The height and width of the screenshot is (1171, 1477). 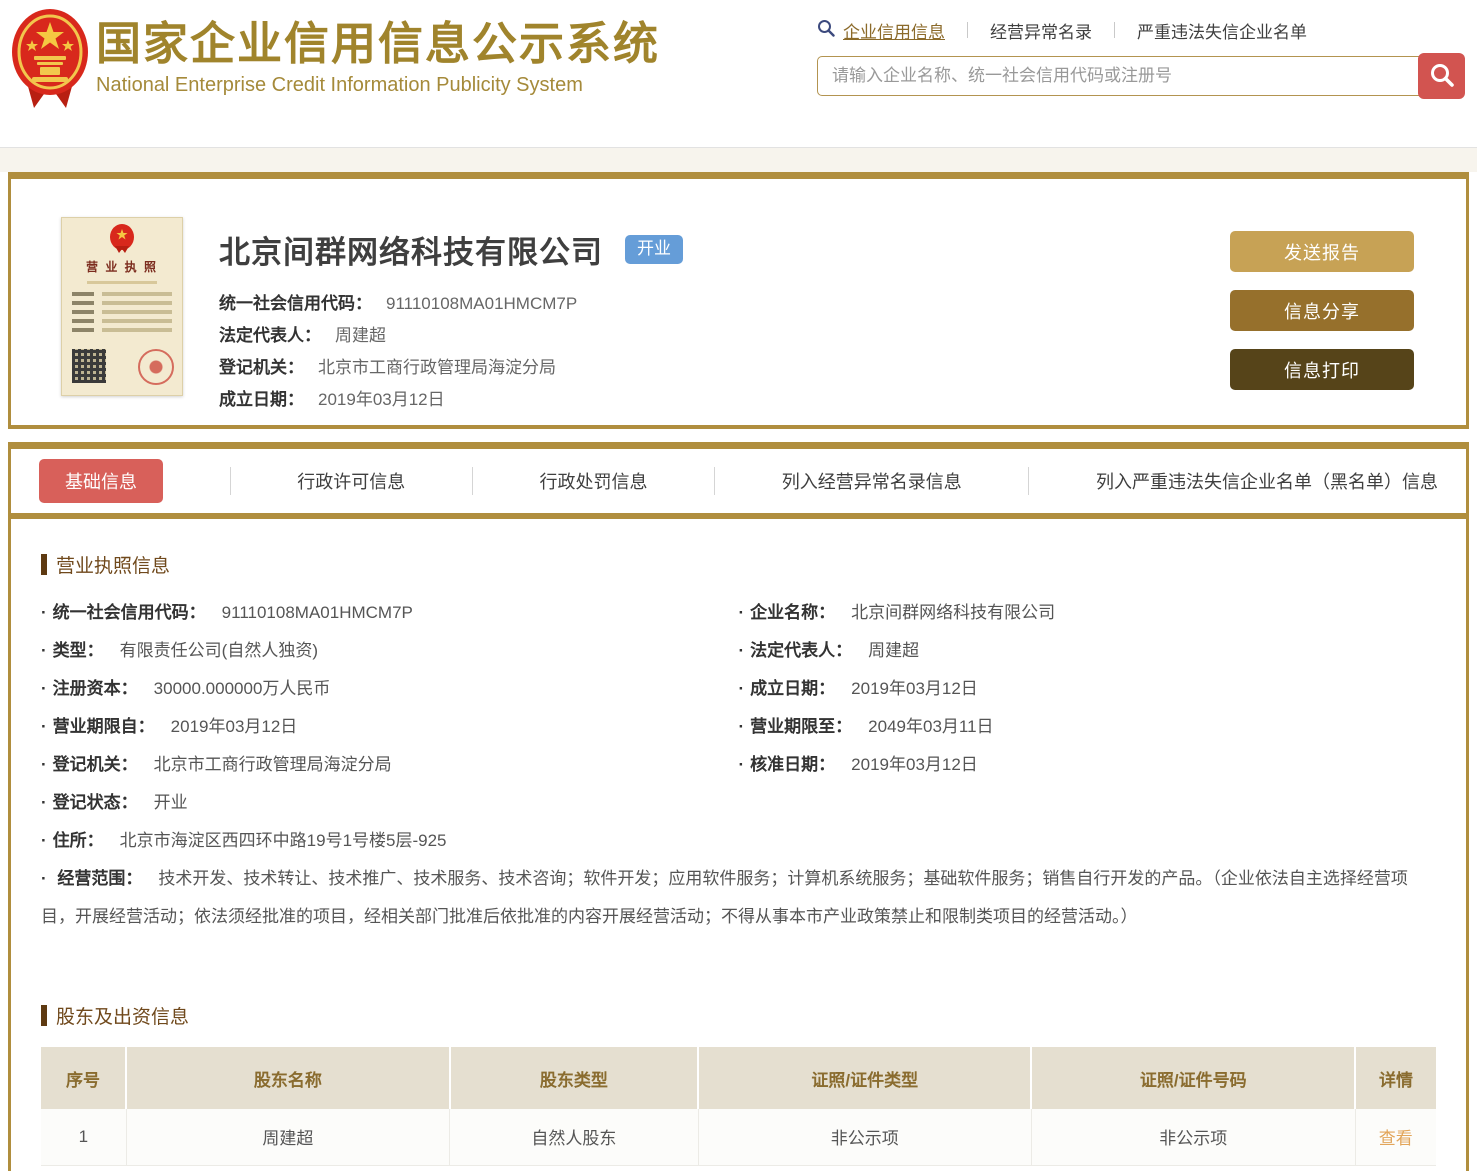 What do you see at coordinates (122, 282) in the screenshot?
I see `license-thumb-divider` at bounding box center [122, 282].